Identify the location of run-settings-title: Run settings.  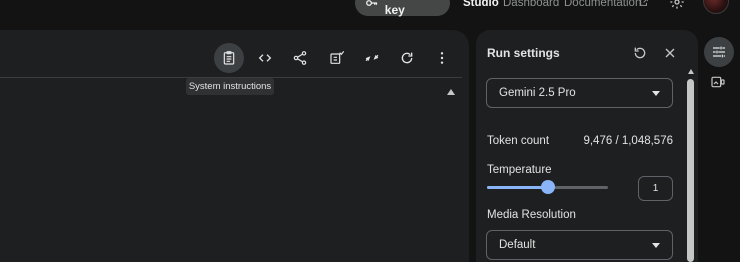
(523, 53).